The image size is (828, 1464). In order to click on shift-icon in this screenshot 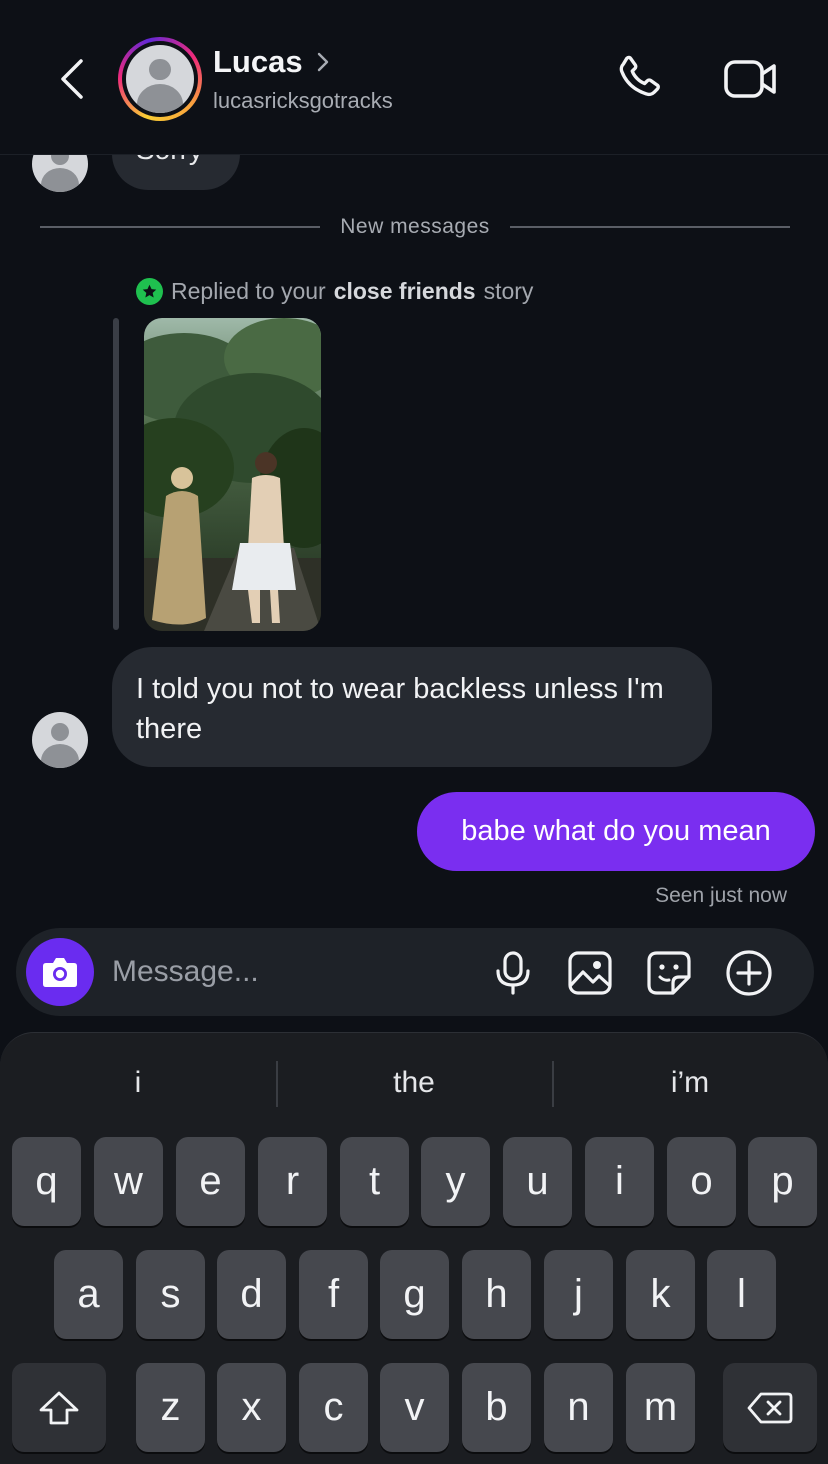, I will do `click(59, 1407)`.